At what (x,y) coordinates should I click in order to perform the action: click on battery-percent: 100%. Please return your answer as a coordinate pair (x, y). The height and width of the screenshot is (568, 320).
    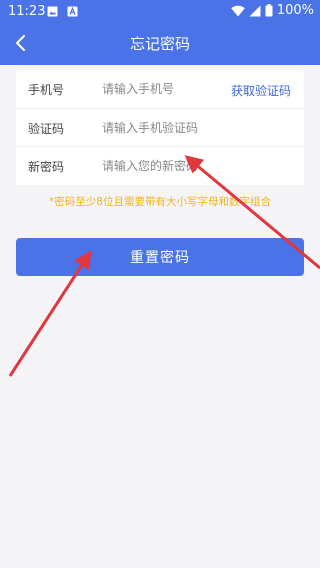
    Looking at the image, I should click on (295, 10).